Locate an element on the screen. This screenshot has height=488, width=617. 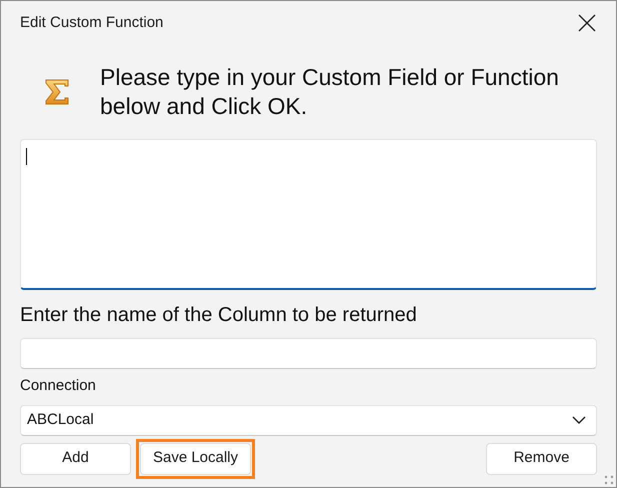
close-button is located at coordinates (587, 23).